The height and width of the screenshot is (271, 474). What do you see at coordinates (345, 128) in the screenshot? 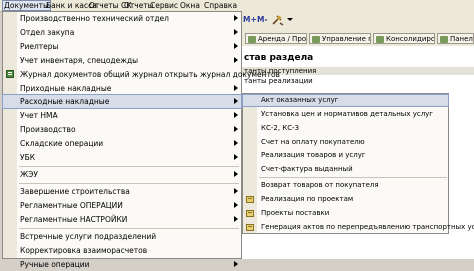
I see `submenu-item-ks2-ks3: КС-2, КС-3` at bounding box center [345, 128].